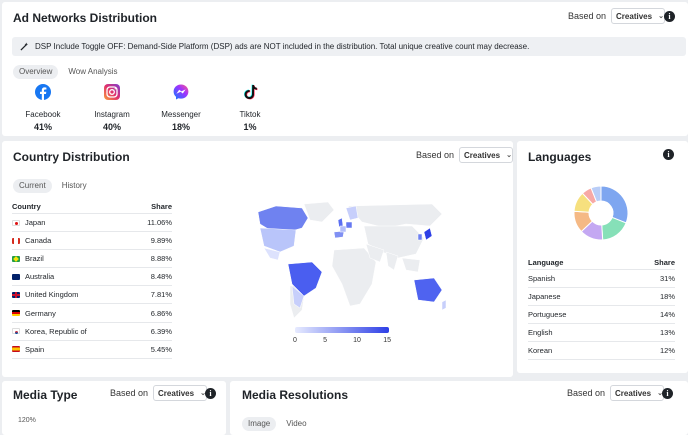 This screenshot has width=688, height=435. What do you see at coordinates (295, 395) in the screenshot?
I see `media-resolutions-title: Media Resolutions` at bounding box center [295, 395].